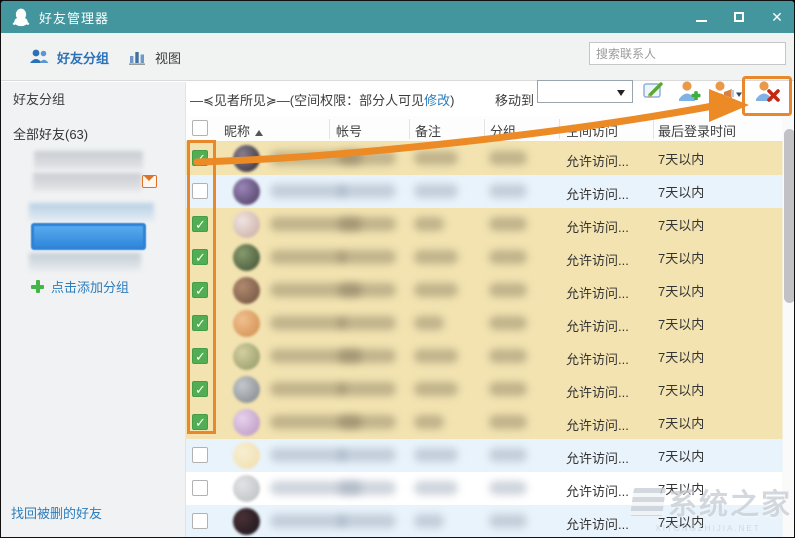 Image resolution: width=795 pixels, height=538 pixels. I want to click on group-title-suffix: ), so click(452, 100).